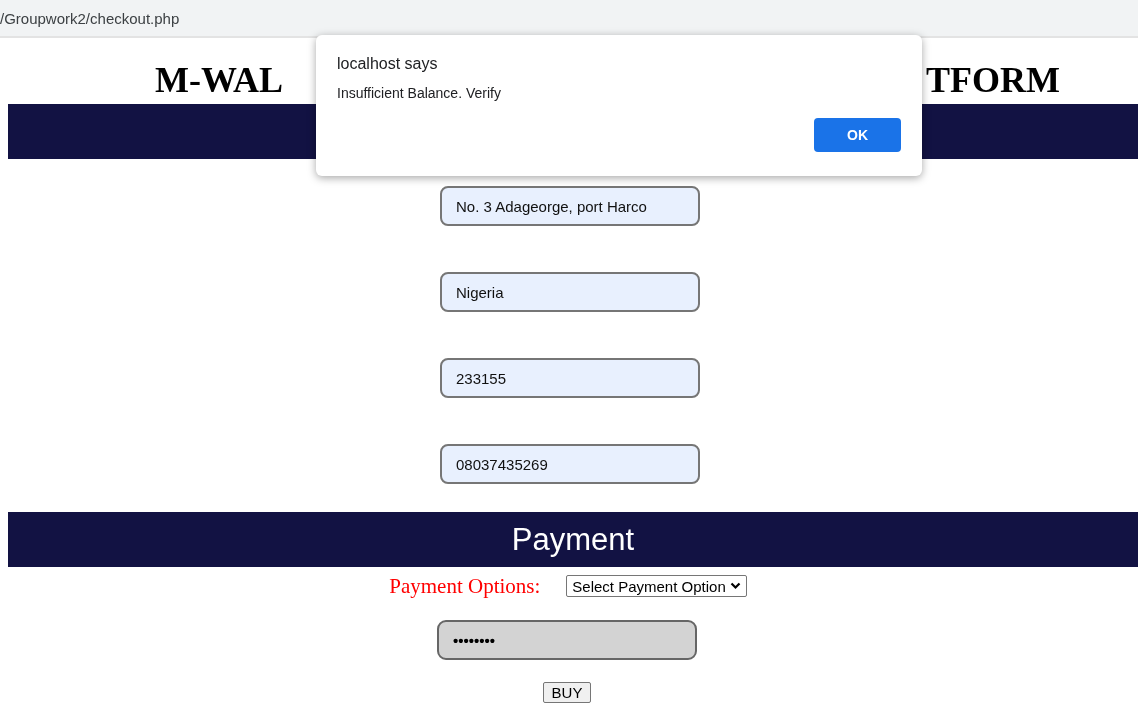 This screenshot has height=724, width=1138. I want to click on page-title: TFORM, so click(993, 81).